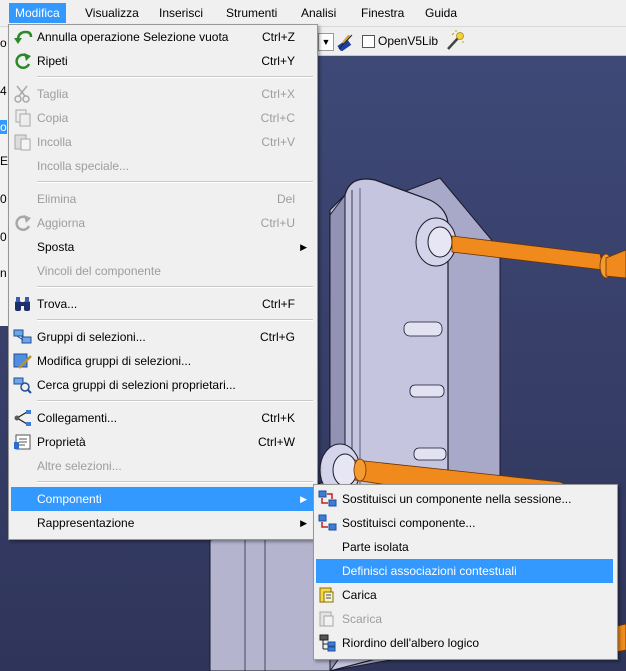 The image size is (626, 671). Describe the element at coordinates (278, 61) in the screenshot. I see `menu-item-shortcut: Ctrl+Y` at that location.